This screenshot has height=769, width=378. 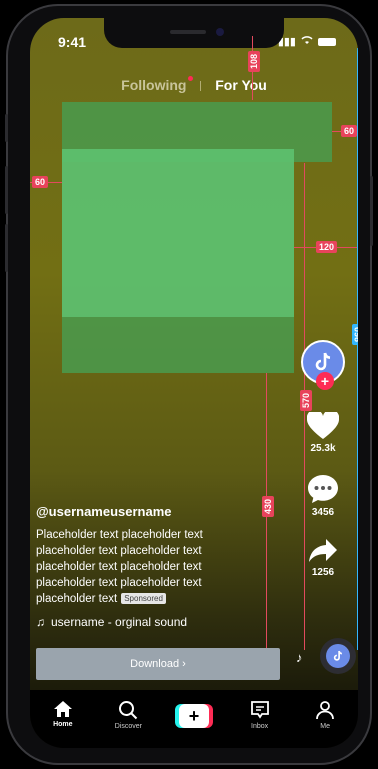 I want to click on sound-name: username - orginal sound, so click(x=119, y=622).